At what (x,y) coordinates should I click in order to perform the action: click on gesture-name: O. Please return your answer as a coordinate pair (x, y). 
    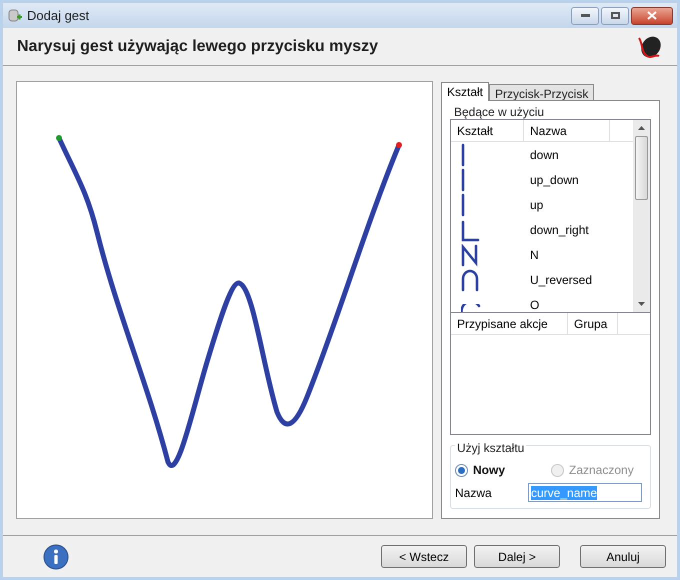
    Looking at the image, I should click on (535, 304).